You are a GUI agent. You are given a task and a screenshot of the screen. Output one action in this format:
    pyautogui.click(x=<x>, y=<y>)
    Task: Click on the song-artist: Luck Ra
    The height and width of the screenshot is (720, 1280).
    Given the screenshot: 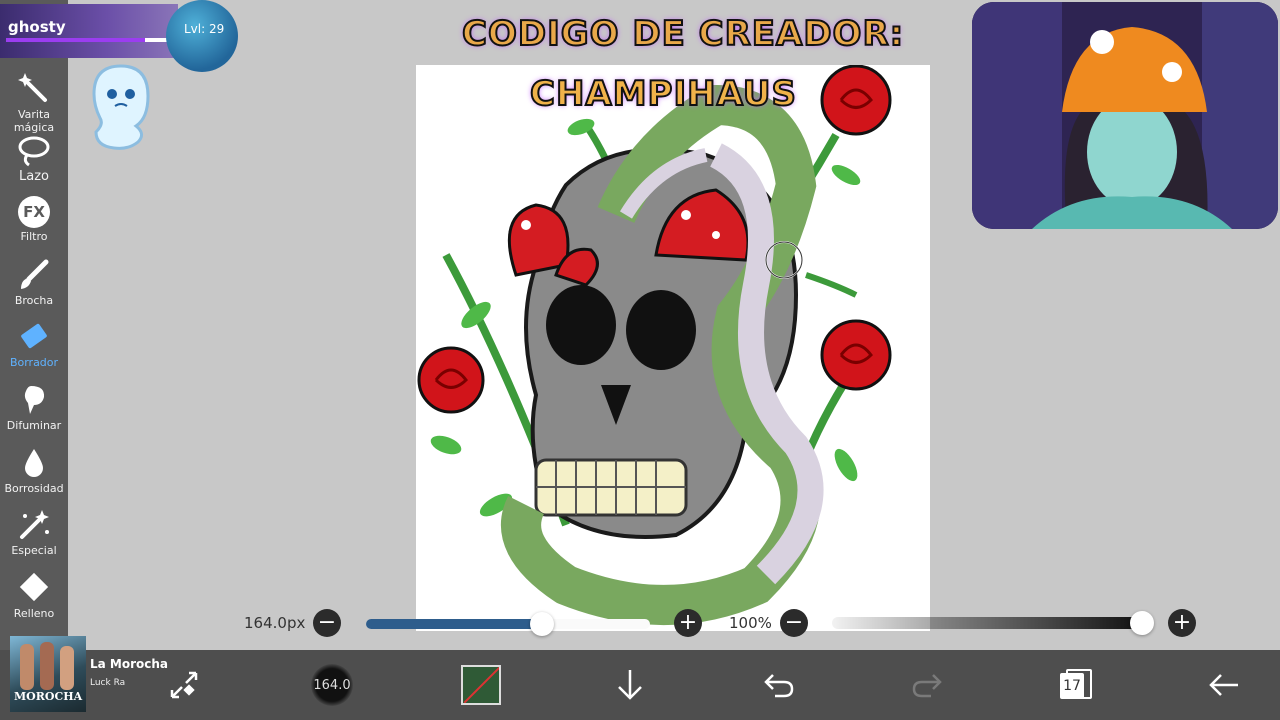 What is the action you would take?
    pyautogui.click(x=108, y=683)
    